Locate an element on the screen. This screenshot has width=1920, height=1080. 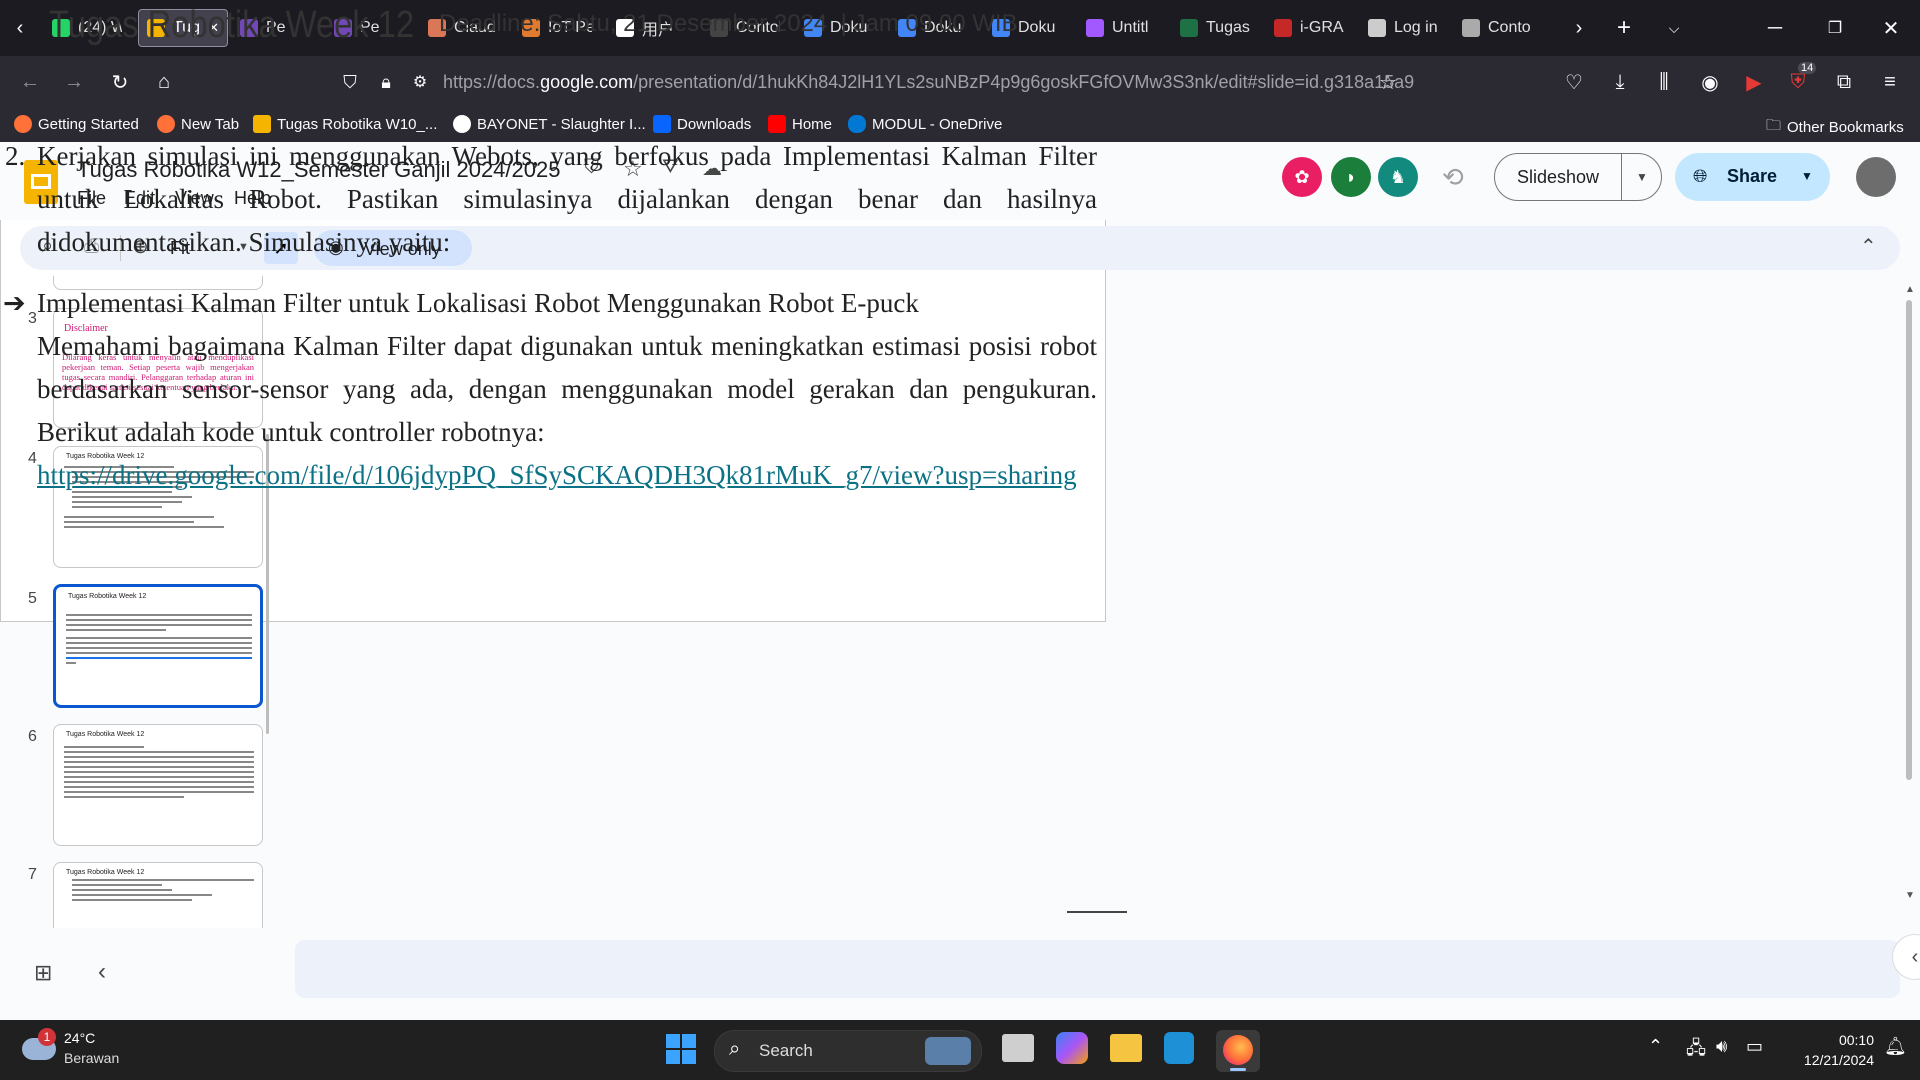
slide-number-7: 7 is located at coordinates (32, 874).